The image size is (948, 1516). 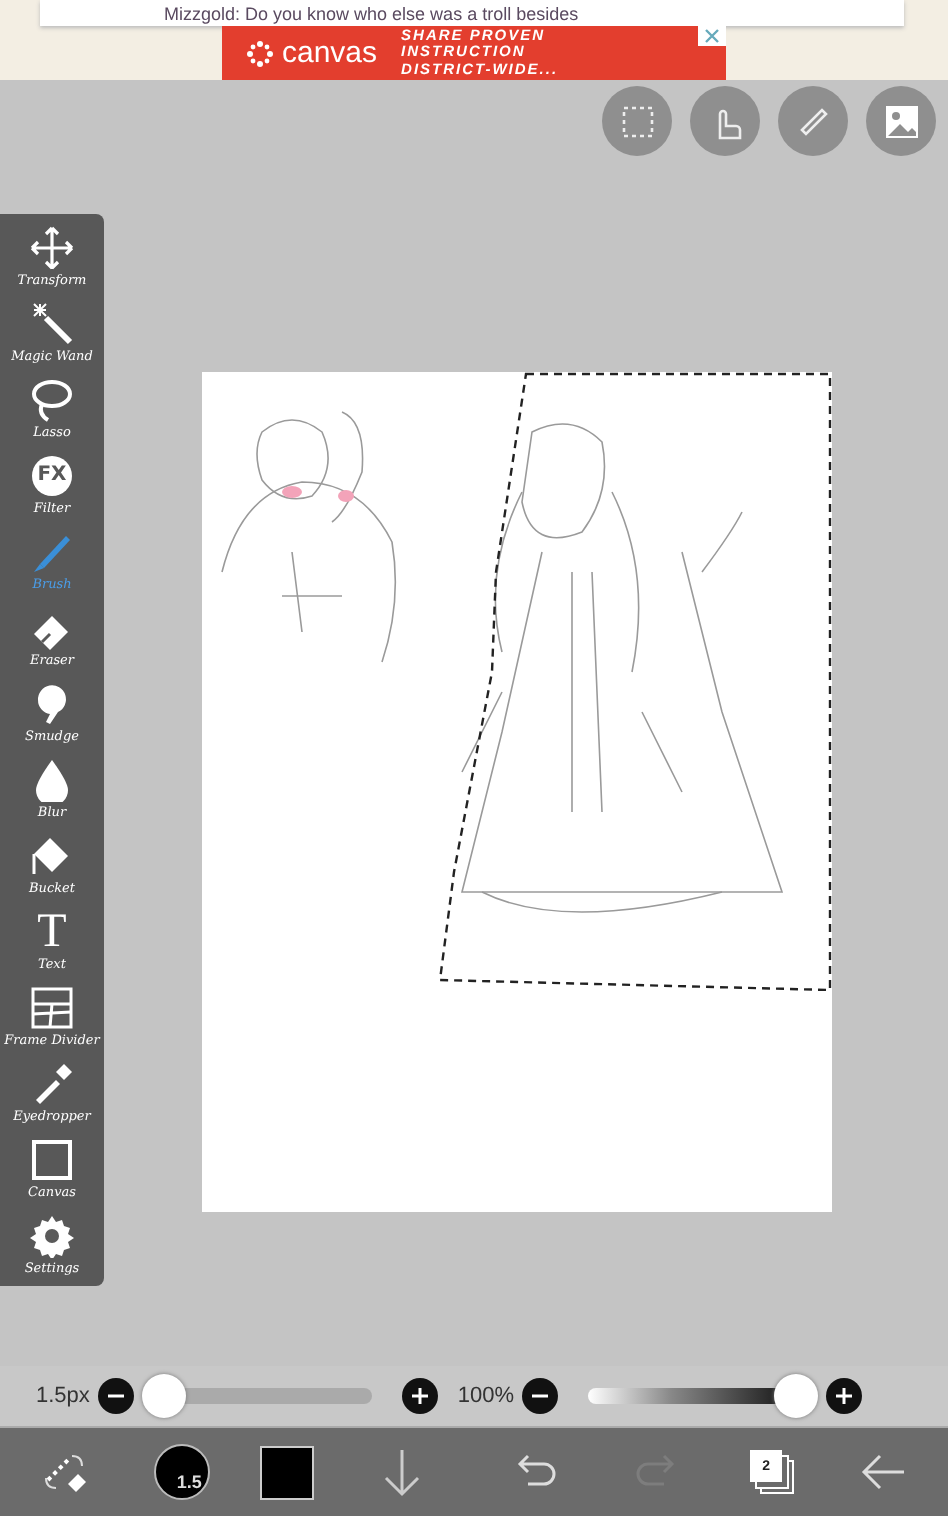 I want to click on notification-text: Mizzgold: Do you know who else was a troll besides, so click(x=371, y=13).